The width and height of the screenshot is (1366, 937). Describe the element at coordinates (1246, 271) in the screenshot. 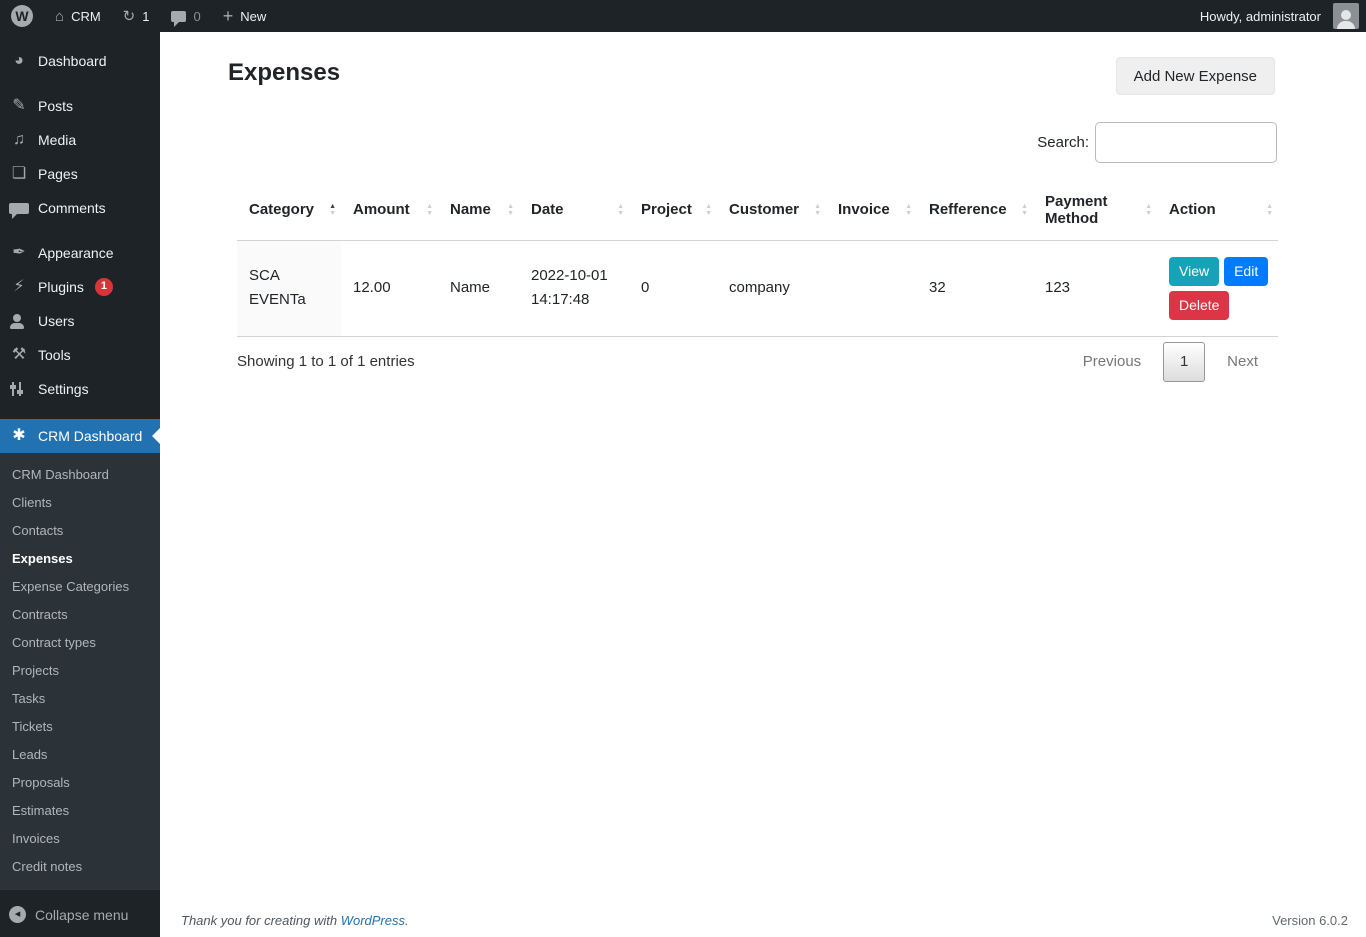

I see `edit-button: Edit` at that location.